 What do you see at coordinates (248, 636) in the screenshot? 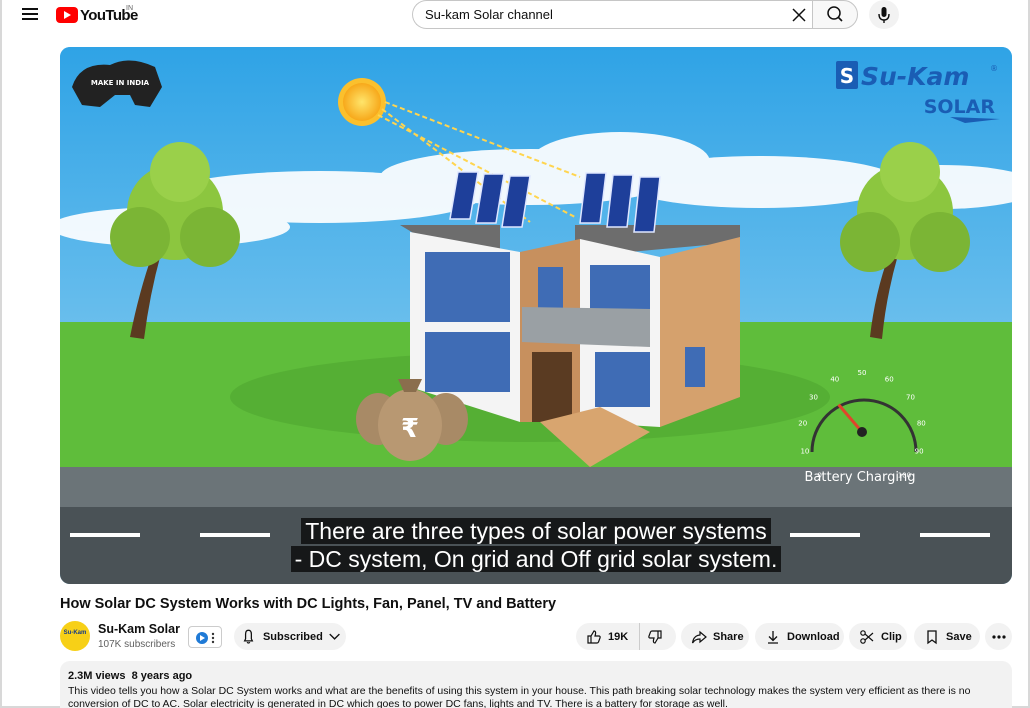
I see `bell-icon` at bounding box center [248, 636].